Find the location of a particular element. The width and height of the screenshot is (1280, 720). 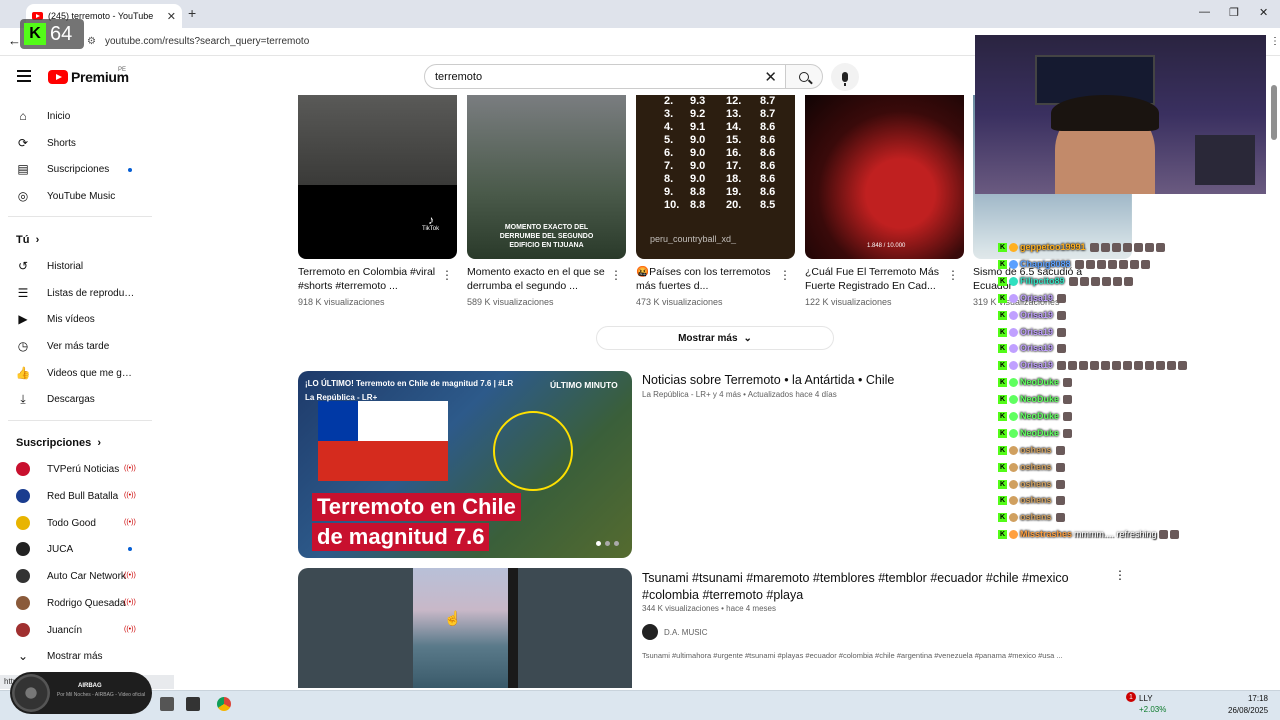

channel-avatar is located at coordinates (650, 632).